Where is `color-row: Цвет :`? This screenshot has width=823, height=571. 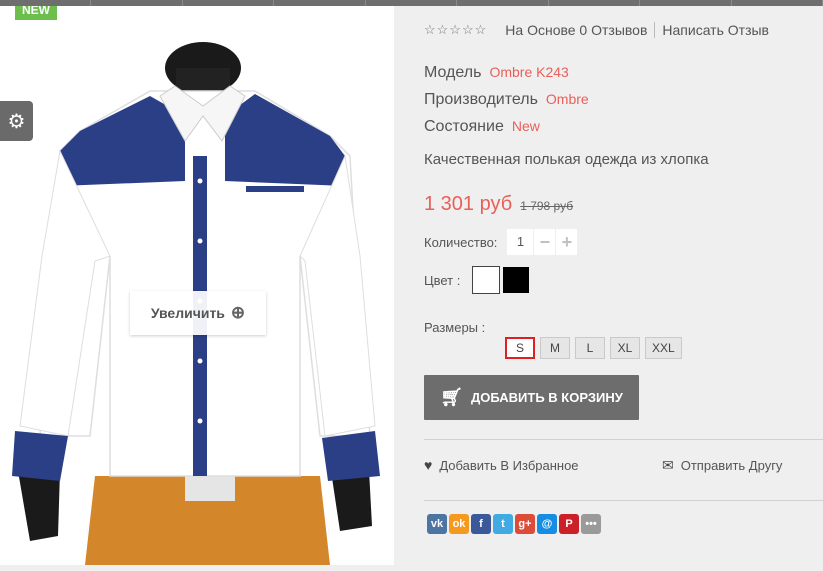 color-row: Цвет : is located at coordinates (477, 280).